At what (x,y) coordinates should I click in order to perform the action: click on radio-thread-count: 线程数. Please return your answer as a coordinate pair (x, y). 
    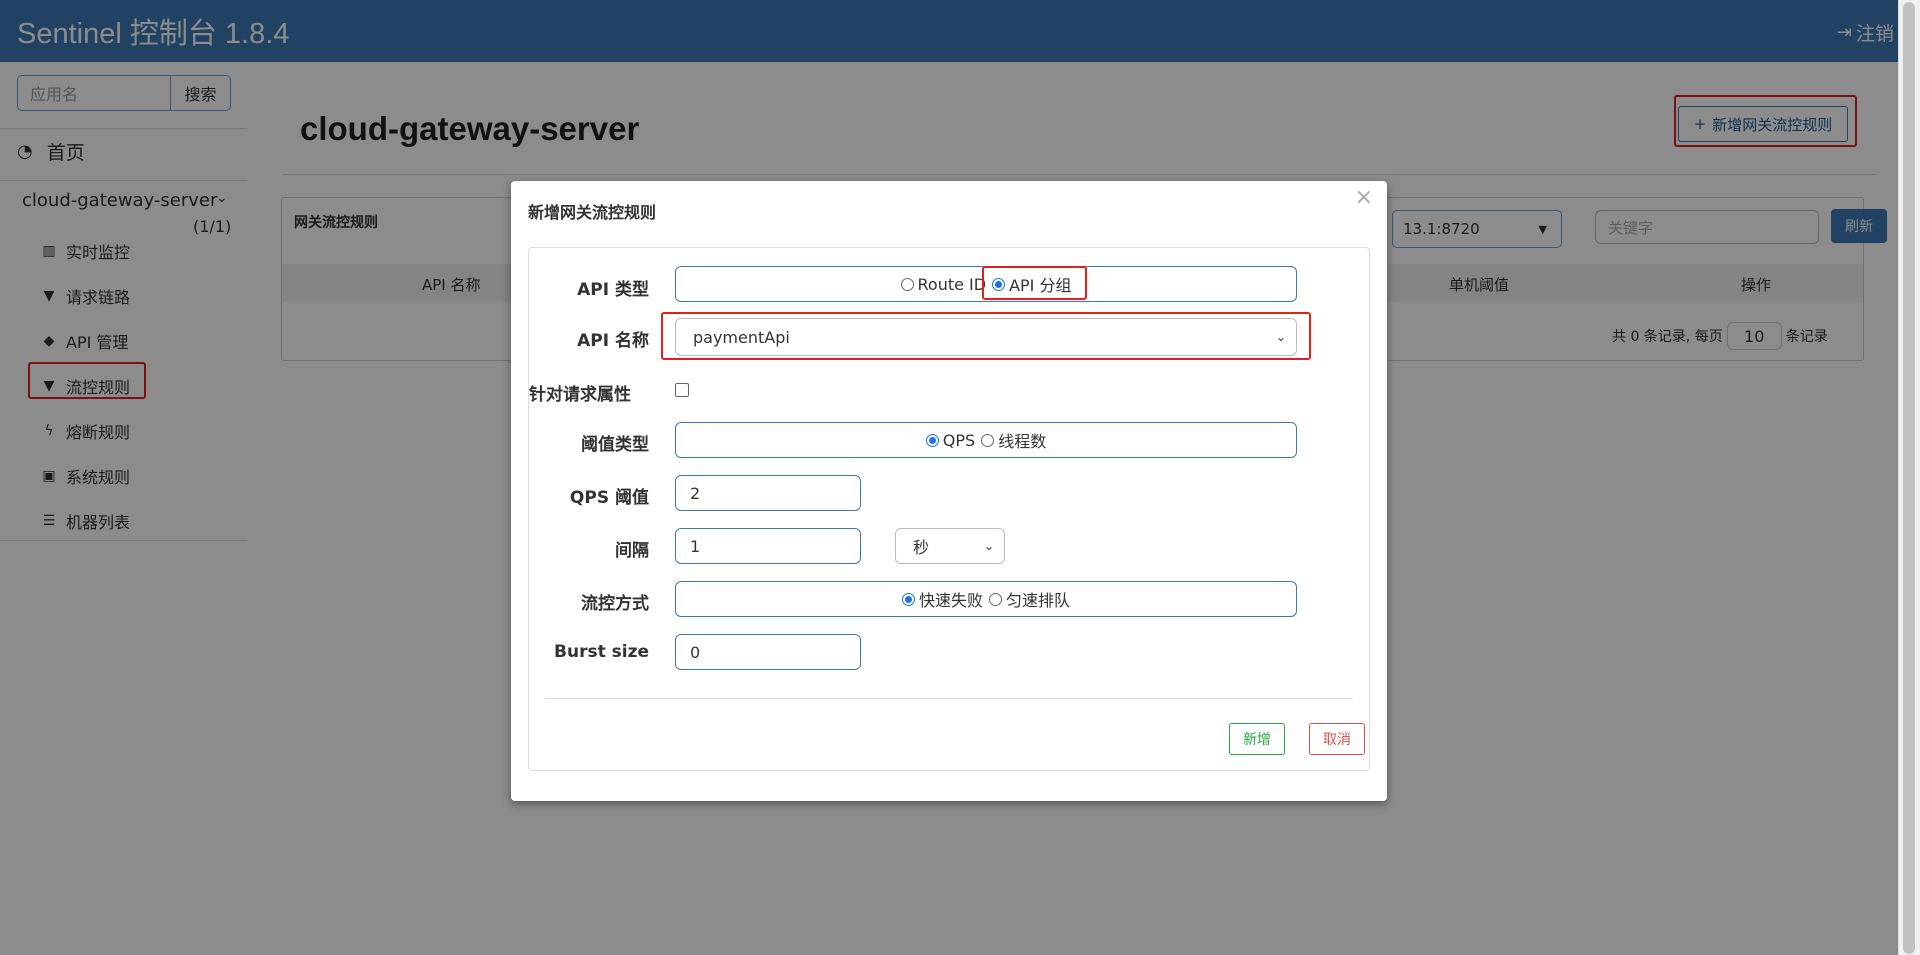
    Looking at the image, I should click on (1013, 440).